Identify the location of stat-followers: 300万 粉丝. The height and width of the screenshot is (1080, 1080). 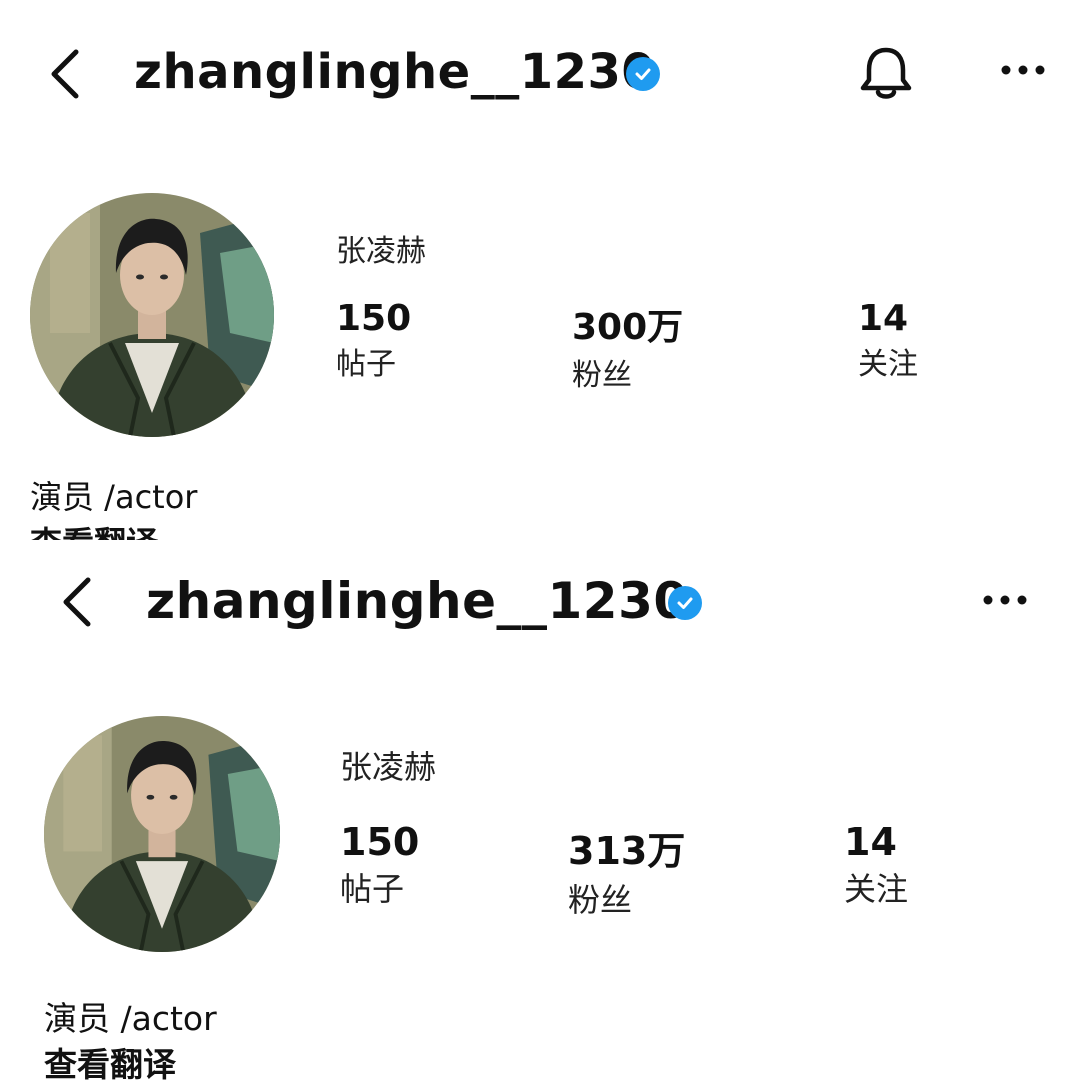
(627, 346).